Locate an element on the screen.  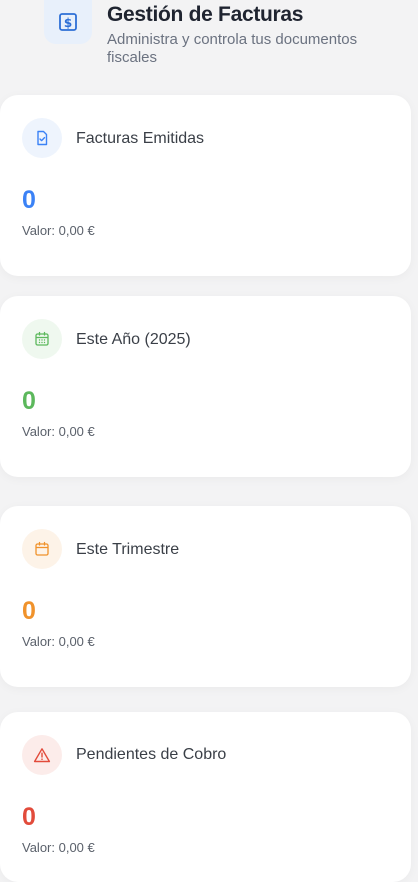
card-label: Facturas Emitidas is located at coordinates (140, 138).